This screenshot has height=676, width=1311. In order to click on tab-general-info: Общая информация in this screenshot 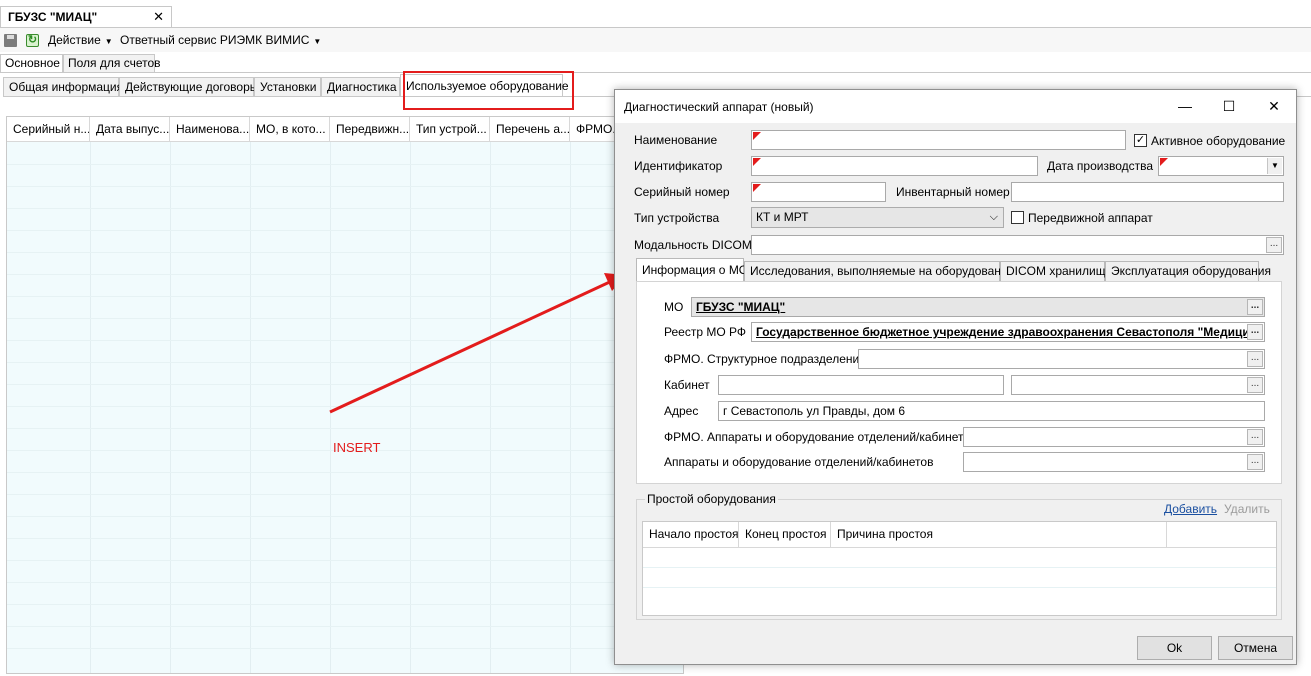, I will do `click(63, 87)`.